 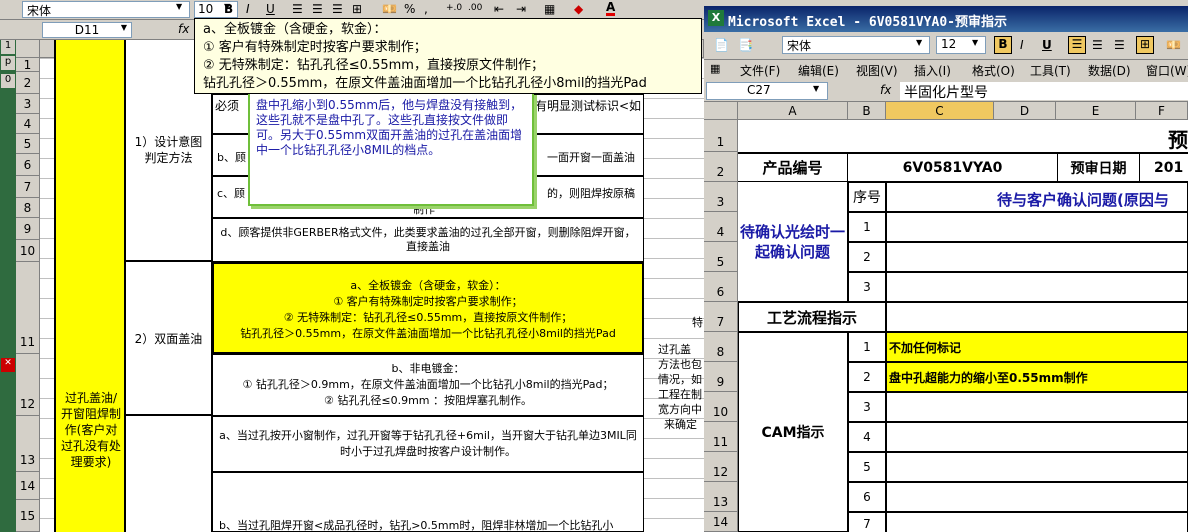 What do you see at coordinates (1119, 45) in the screenshot?
I see `right-align-right-icon: ☰` at bounding box center [1119, 45].